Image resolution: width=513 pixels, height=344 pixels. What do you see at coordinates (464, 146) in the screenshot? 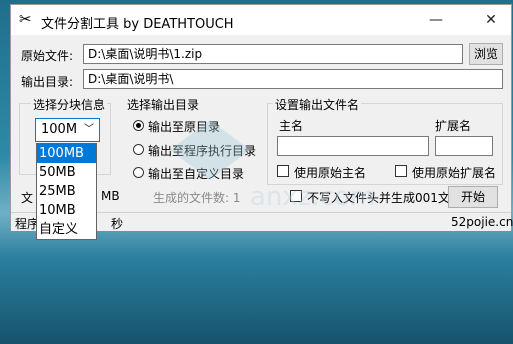
I see `ext-name-input` at bounding box center [464, 146].